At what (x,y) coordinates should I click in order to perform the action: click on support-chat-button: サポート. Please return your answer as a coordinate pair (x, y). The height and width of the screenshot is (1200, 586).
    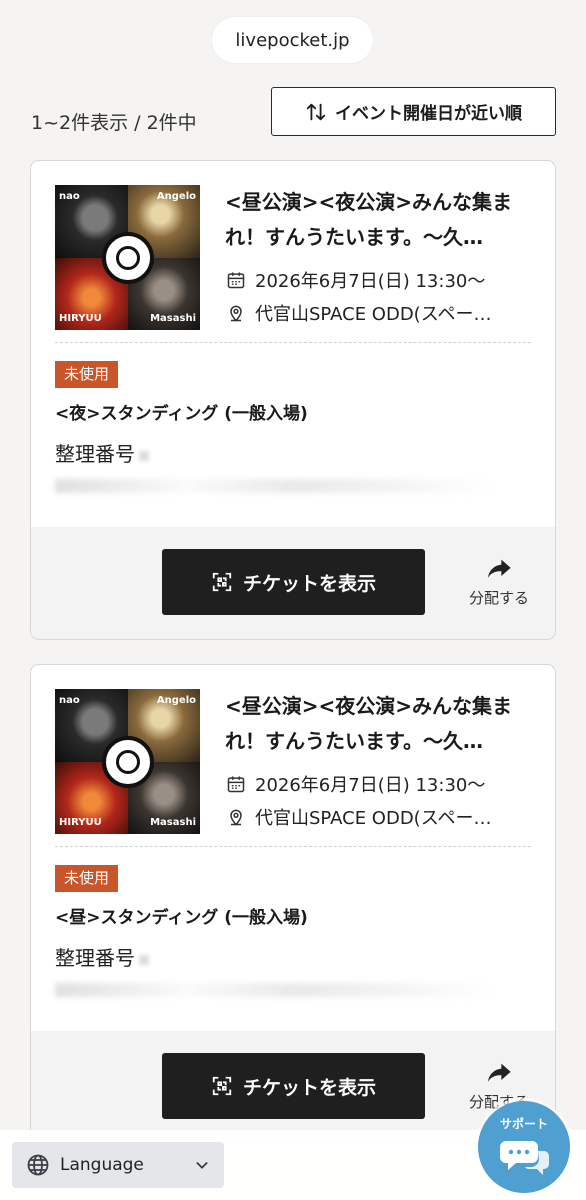
    Looking at the image, I should click on (524, 1147).